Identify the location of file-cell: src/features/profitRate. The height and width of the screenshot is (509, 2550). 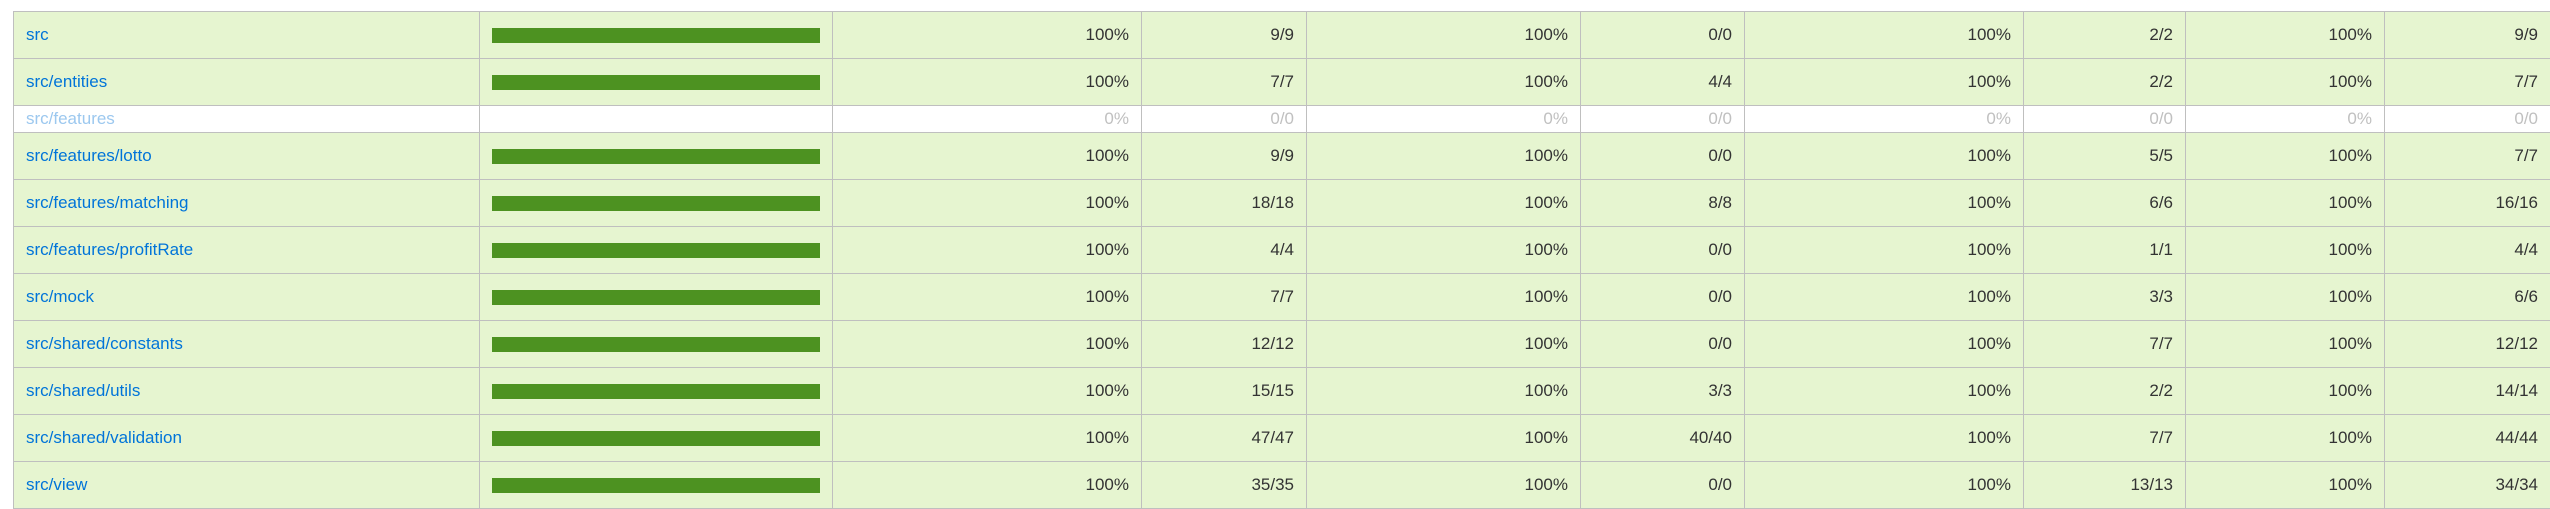
(247, 250).